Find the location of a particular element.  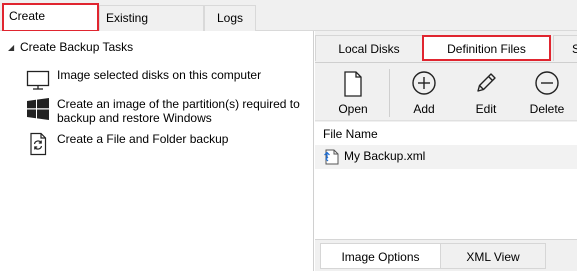

tab-truncated: S is located at coordinates (565, 48).